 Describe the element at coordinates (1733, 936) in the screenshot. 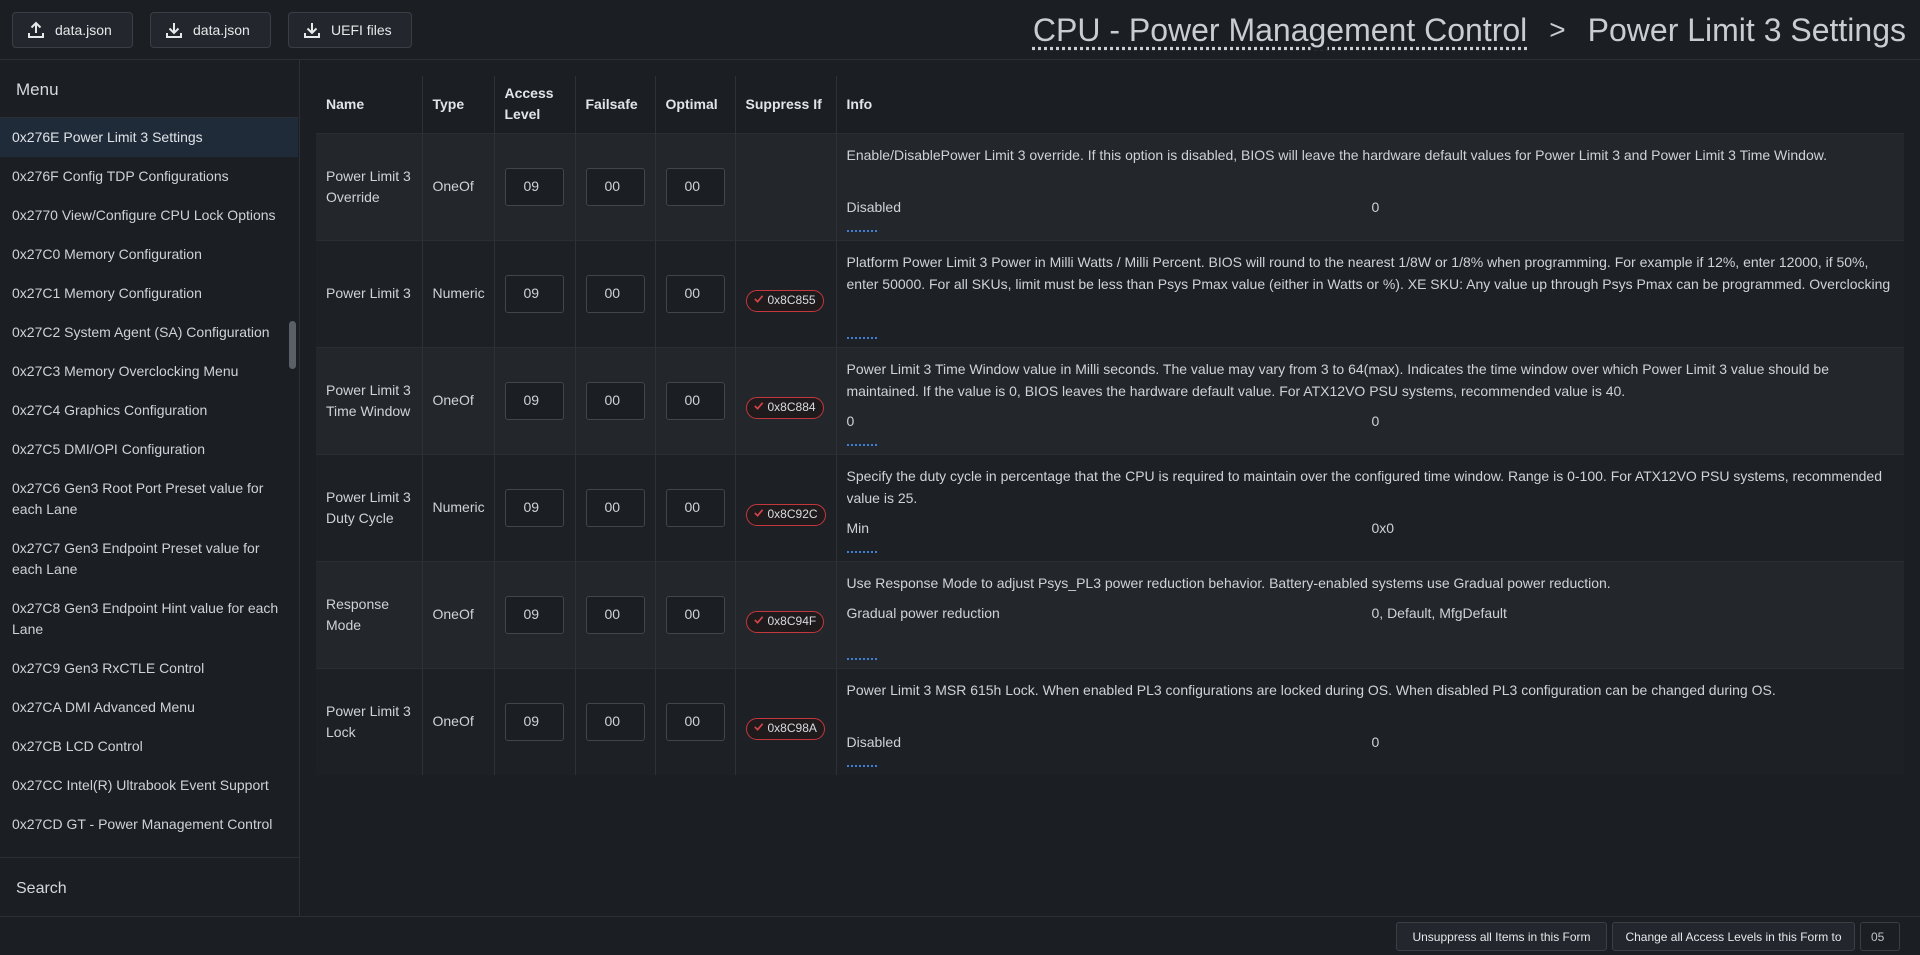

I see `change-access-levels-button: Change all Access Levels in this Form to` at that location.